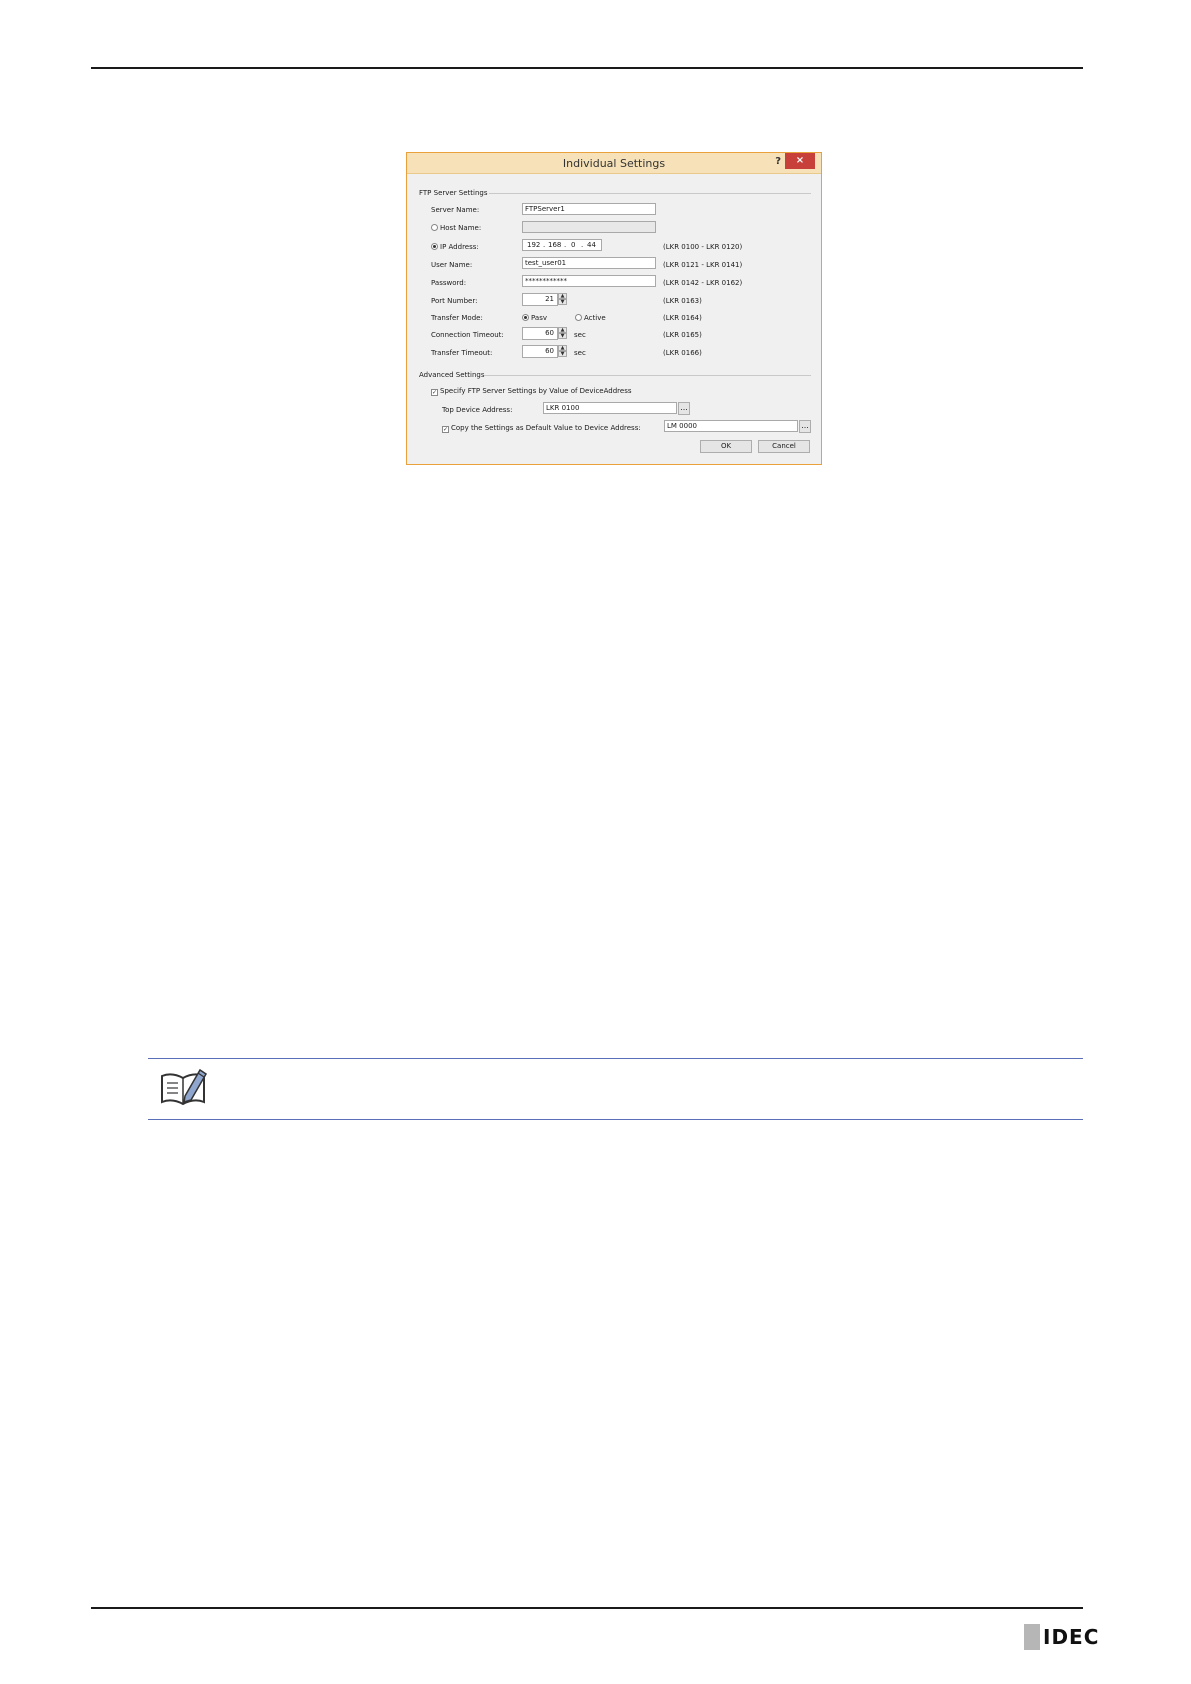 This screenshot has width=1191, height=1684. What do you see at coordinates (589, 209) in the screenshot?
I see `server-name-field: FTPServer1` at bounding box center [589, 209].